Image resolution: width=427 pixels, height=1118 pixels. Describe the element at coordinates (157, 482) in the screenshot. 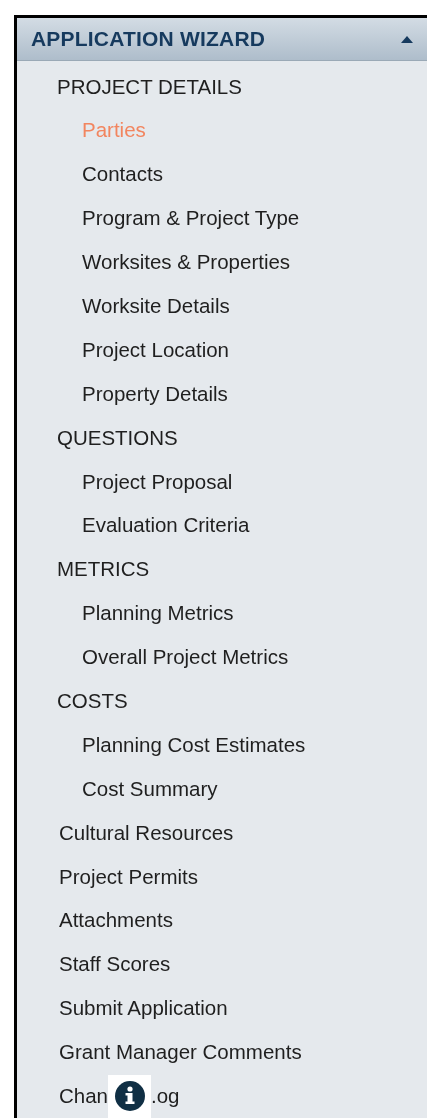

I see `nav-link: Project Proposal` at that location.